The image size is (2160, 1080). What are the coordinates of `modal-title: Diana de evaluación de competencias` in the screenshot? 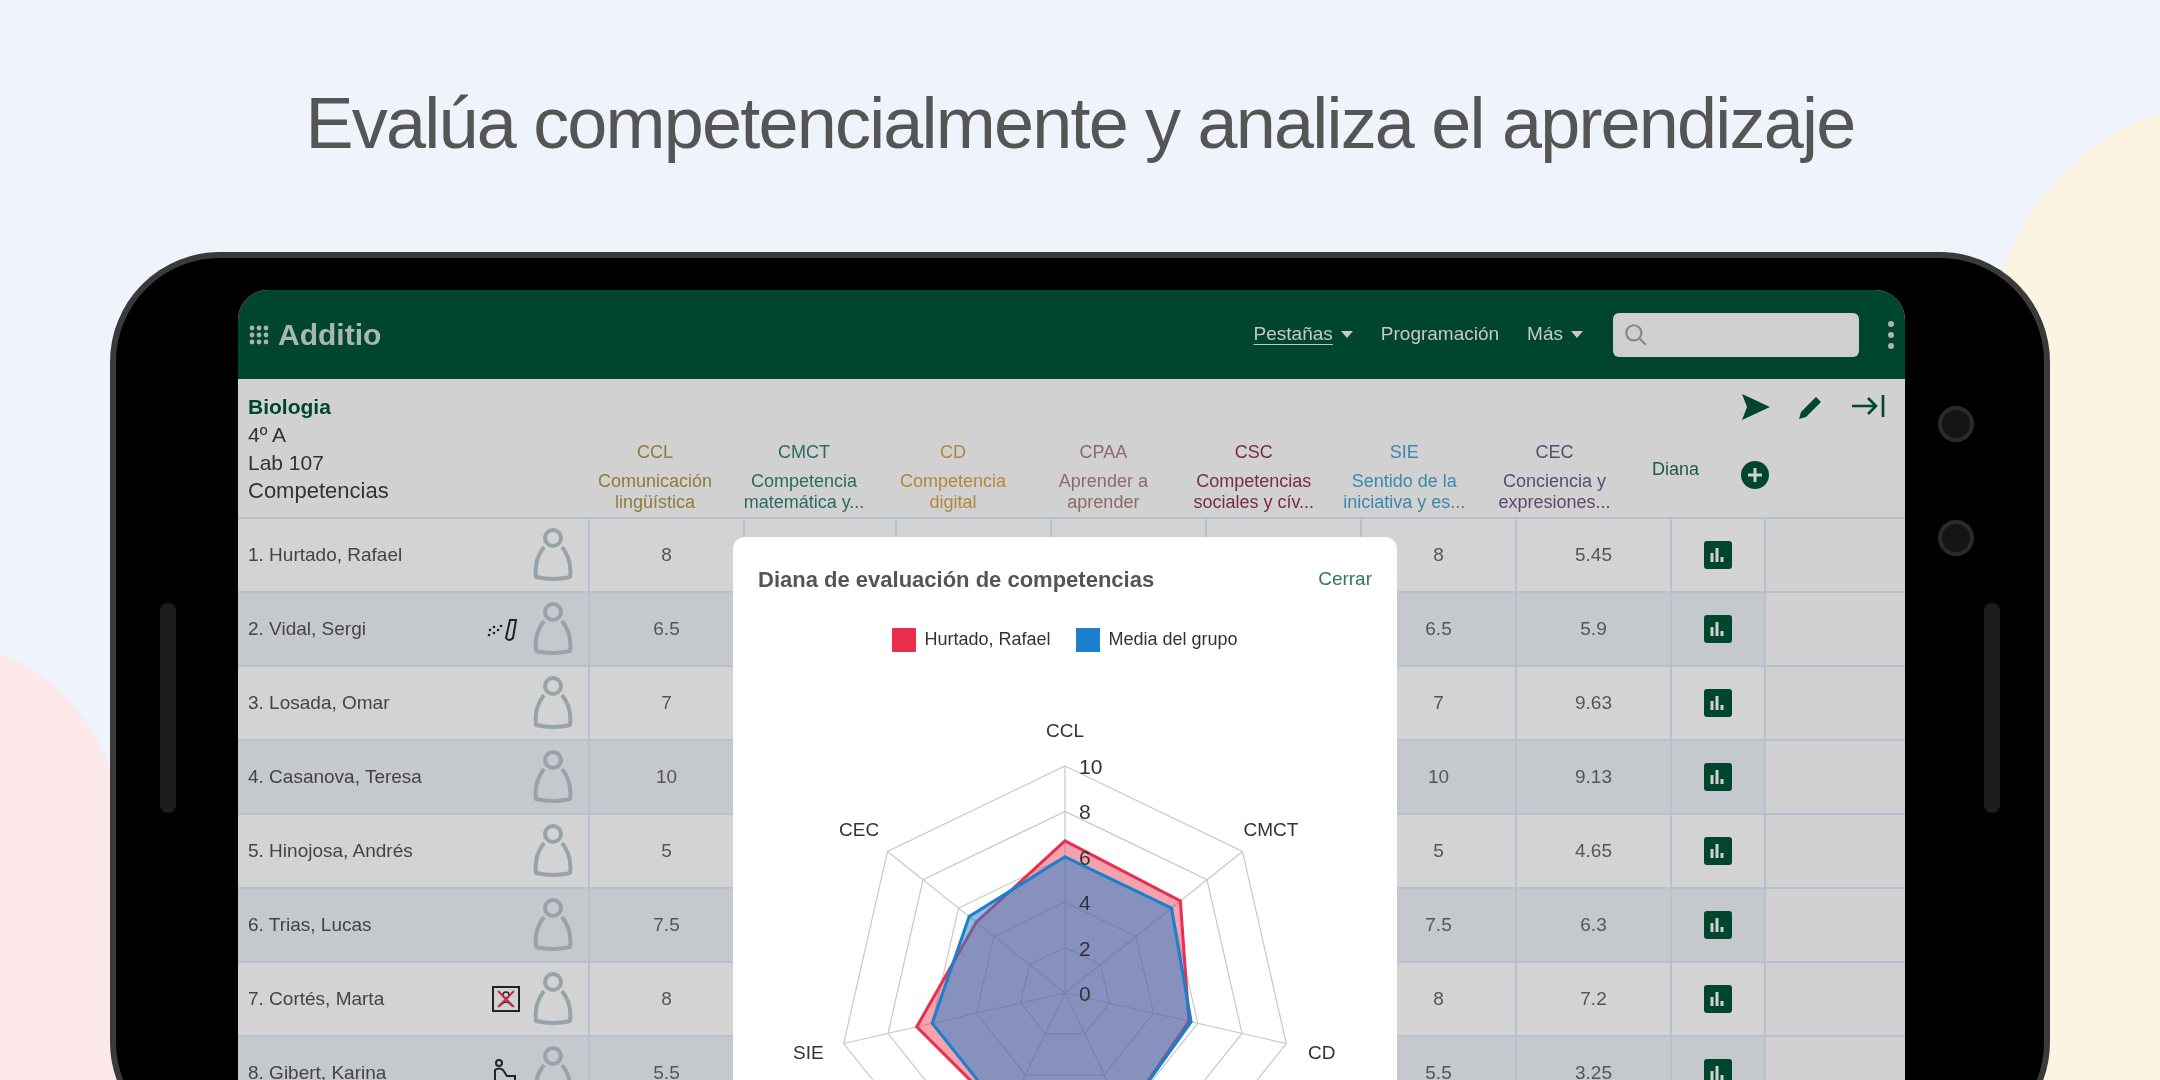 It's located at (956, 580).